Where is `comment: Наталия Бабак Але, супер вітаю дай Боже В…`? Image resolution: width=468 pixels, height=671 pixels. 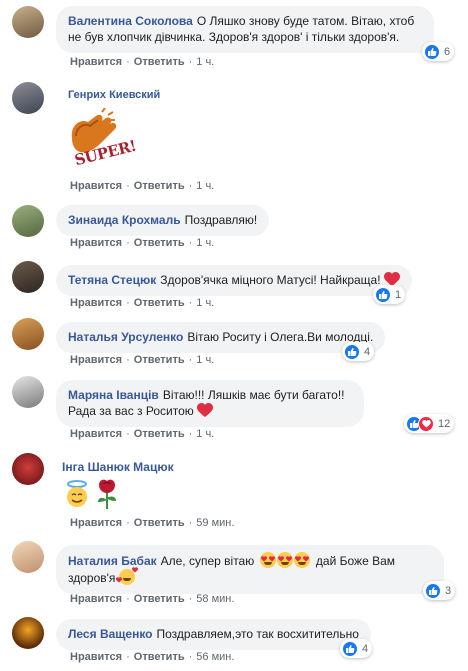 comment: Наталия Бабак Але, супер вітаю дай Боже В… is located at coordinates (234, 576).